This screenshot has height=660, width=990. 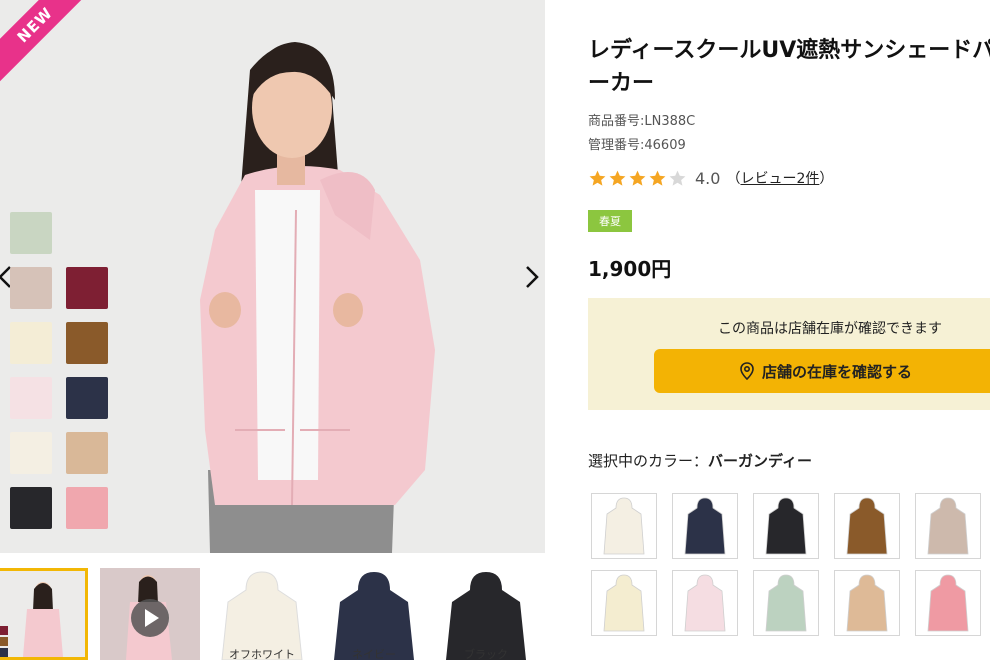 What do you see at coordinates (826, 179) in the screenshot?
I see `review-close-paren: ）` at bounding box center [826, 179].